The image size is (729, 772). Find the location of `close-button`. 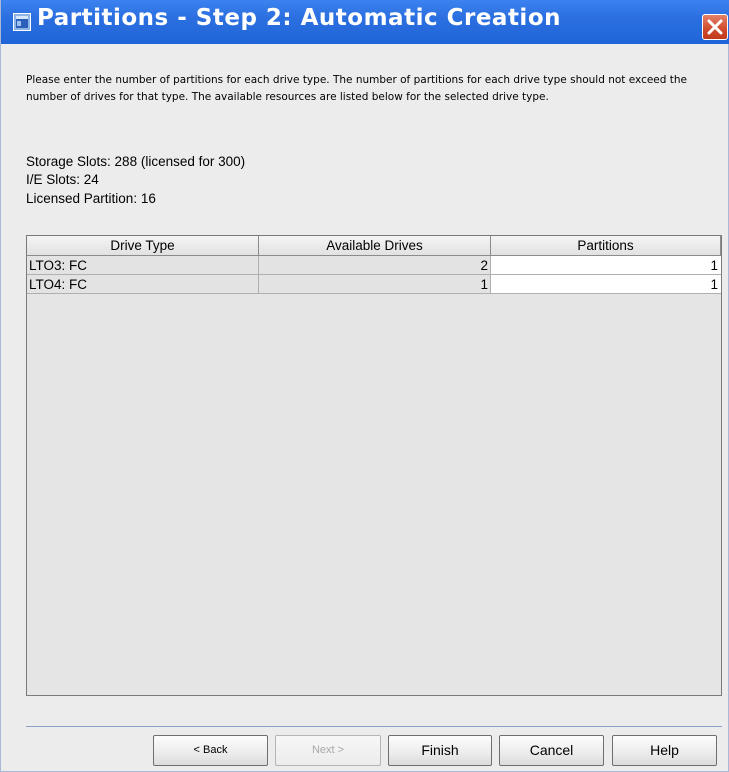

close-button is located at coordinates (715, 27).